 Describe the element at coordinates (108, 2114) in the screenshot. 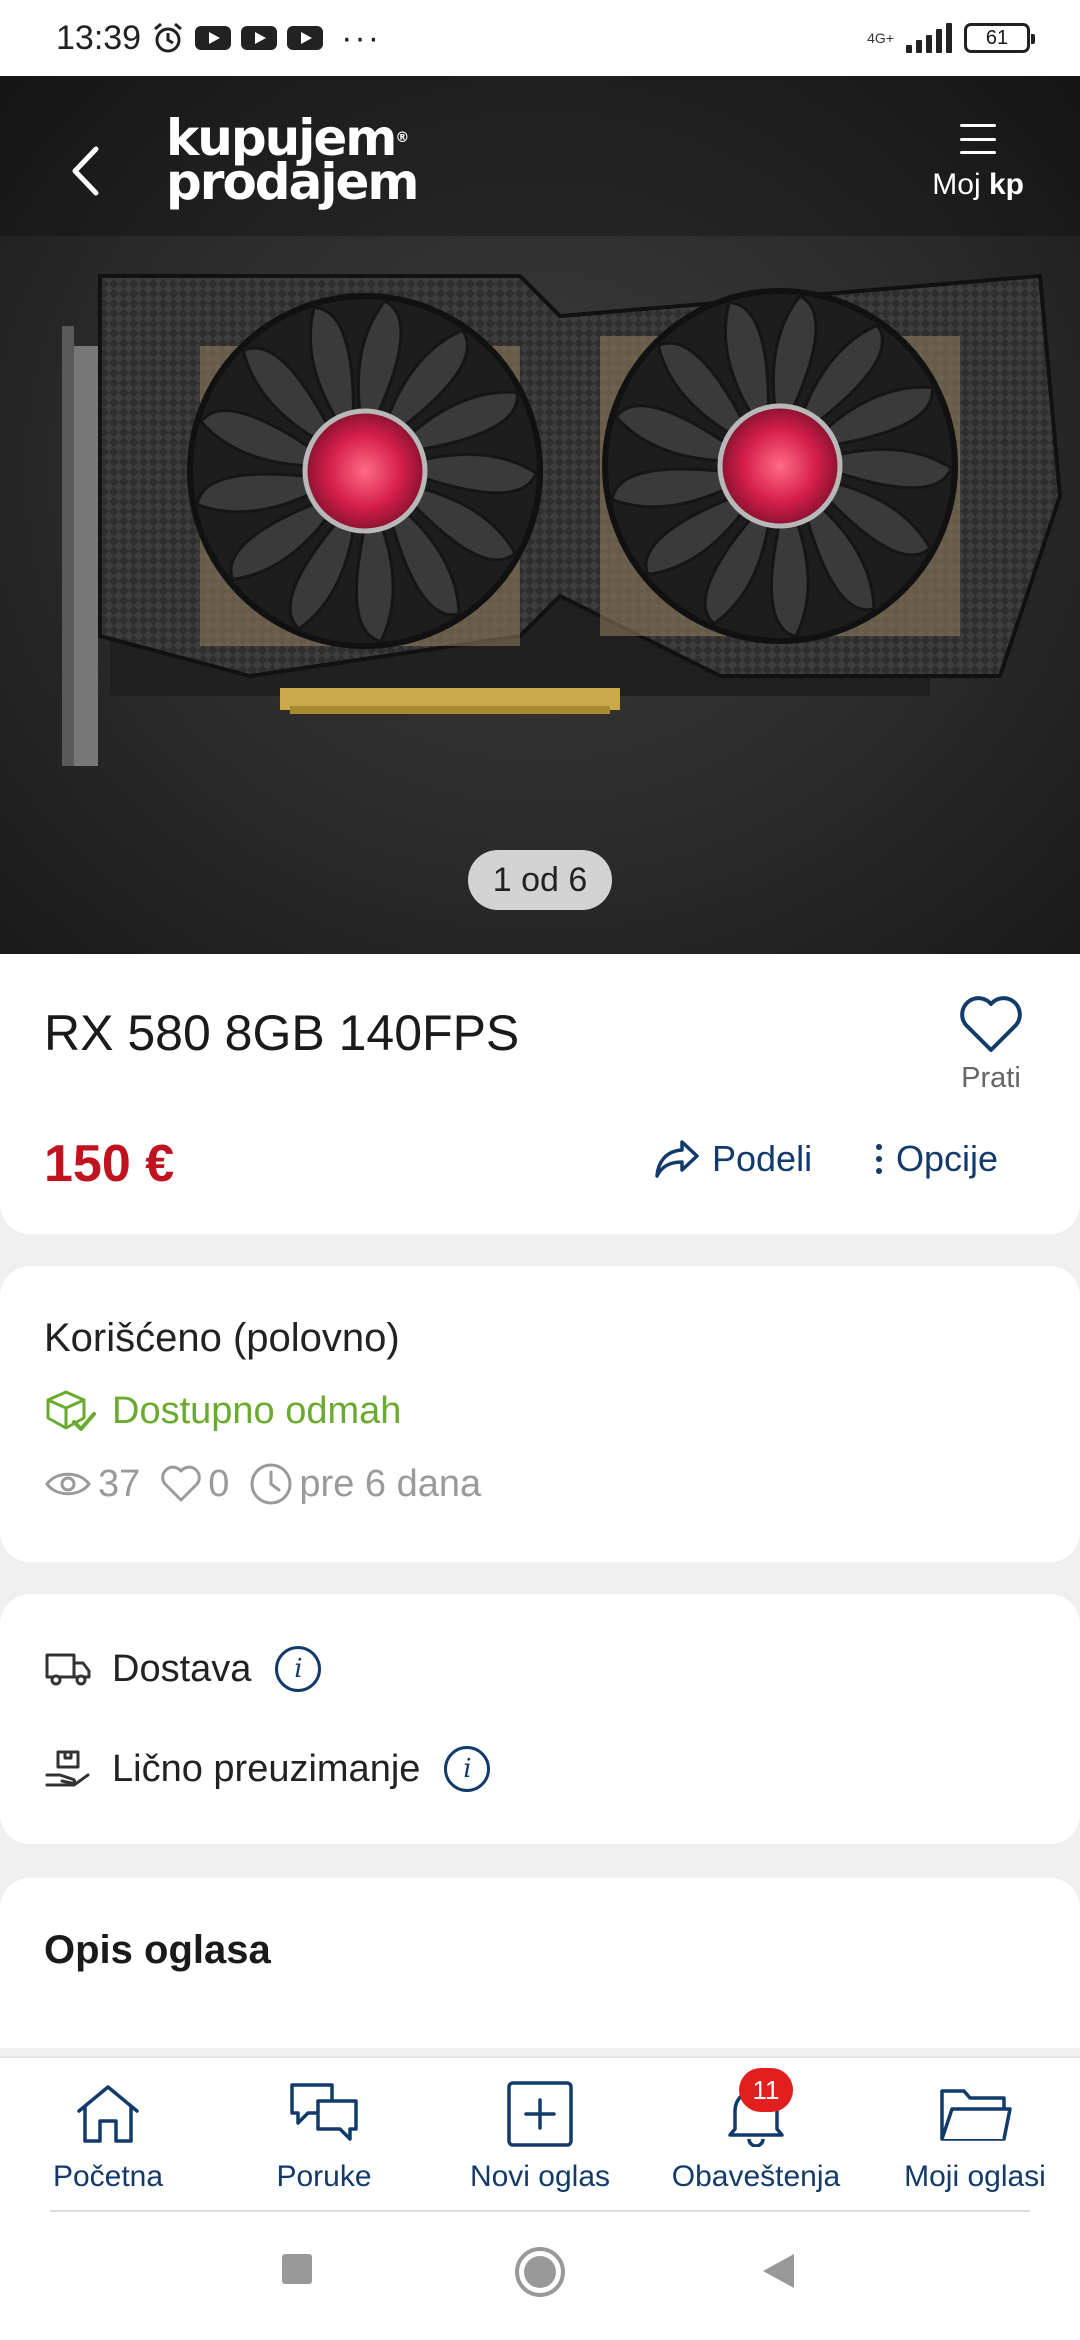

I see `home-icon` at that location.